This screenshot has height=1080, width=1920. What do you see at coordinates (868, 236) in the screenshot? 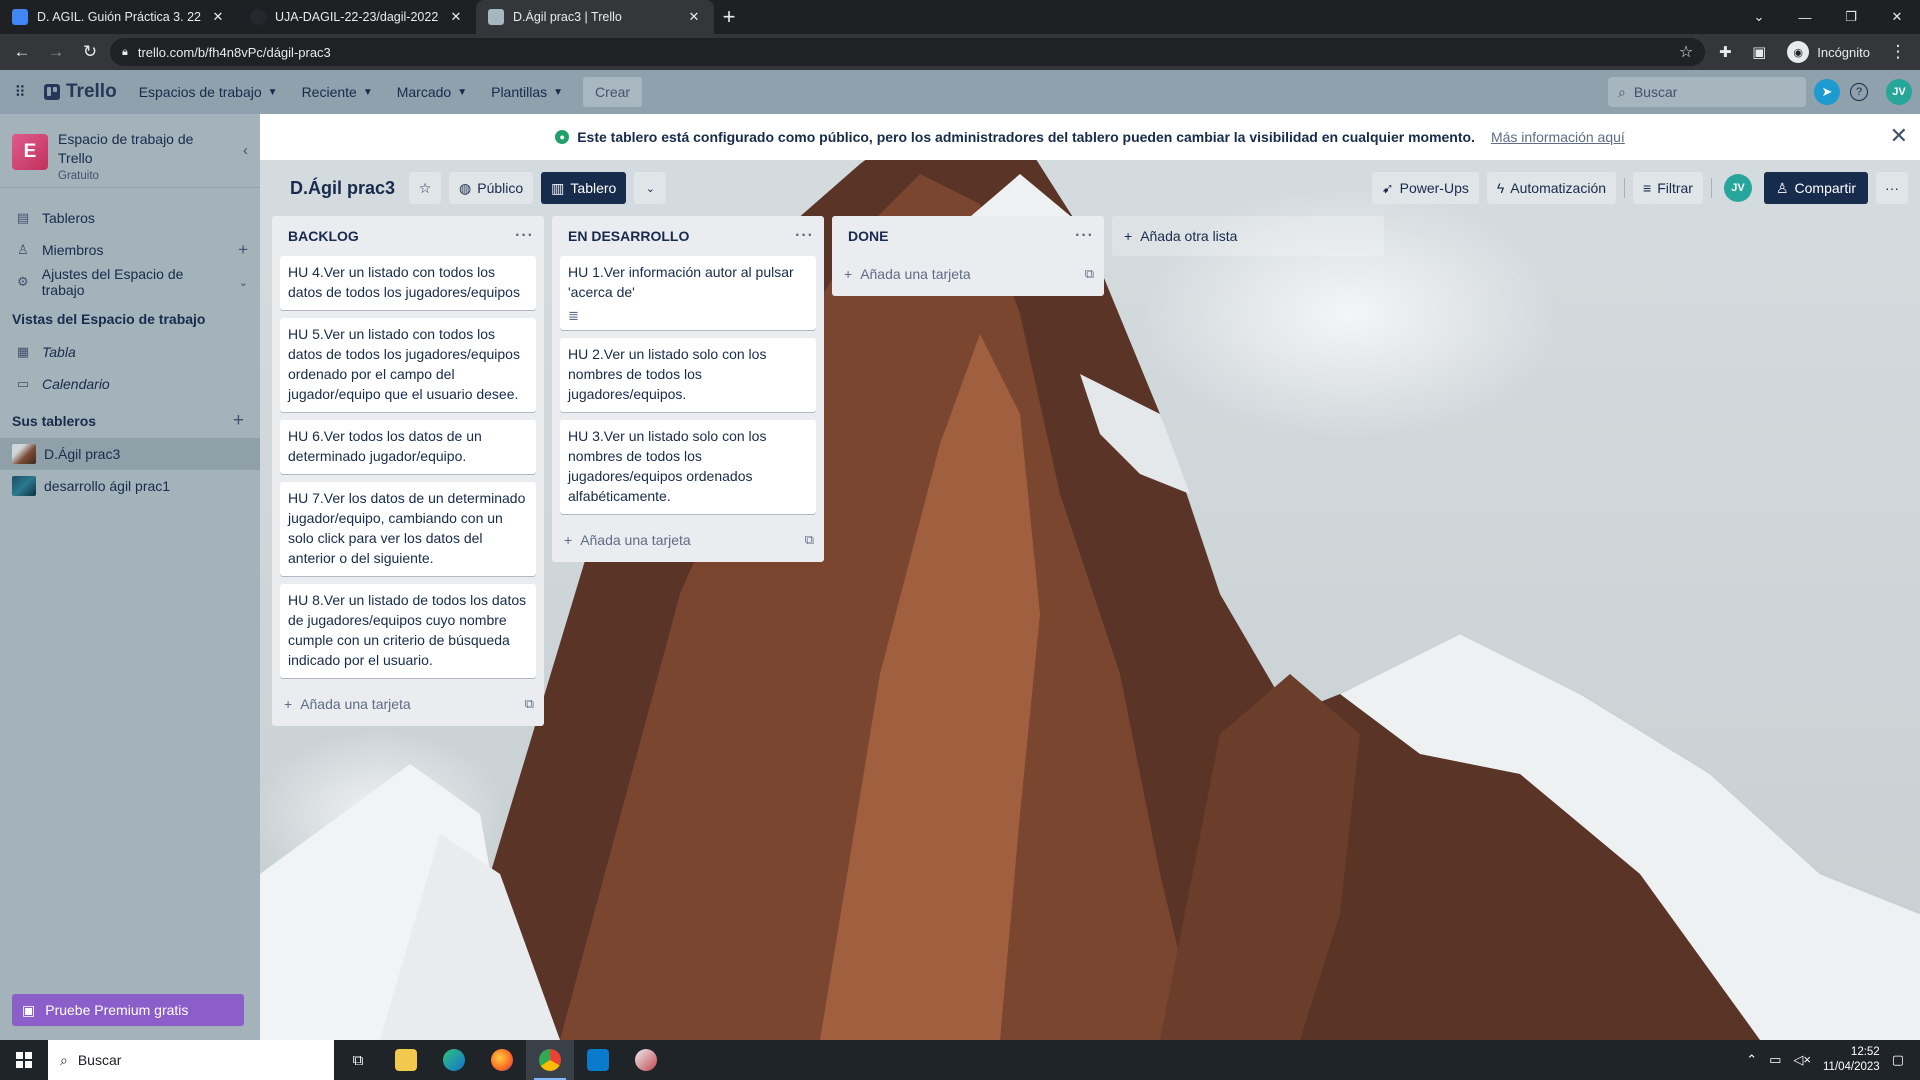
I see `list-title: DONE` at bounding box center [868, 236].